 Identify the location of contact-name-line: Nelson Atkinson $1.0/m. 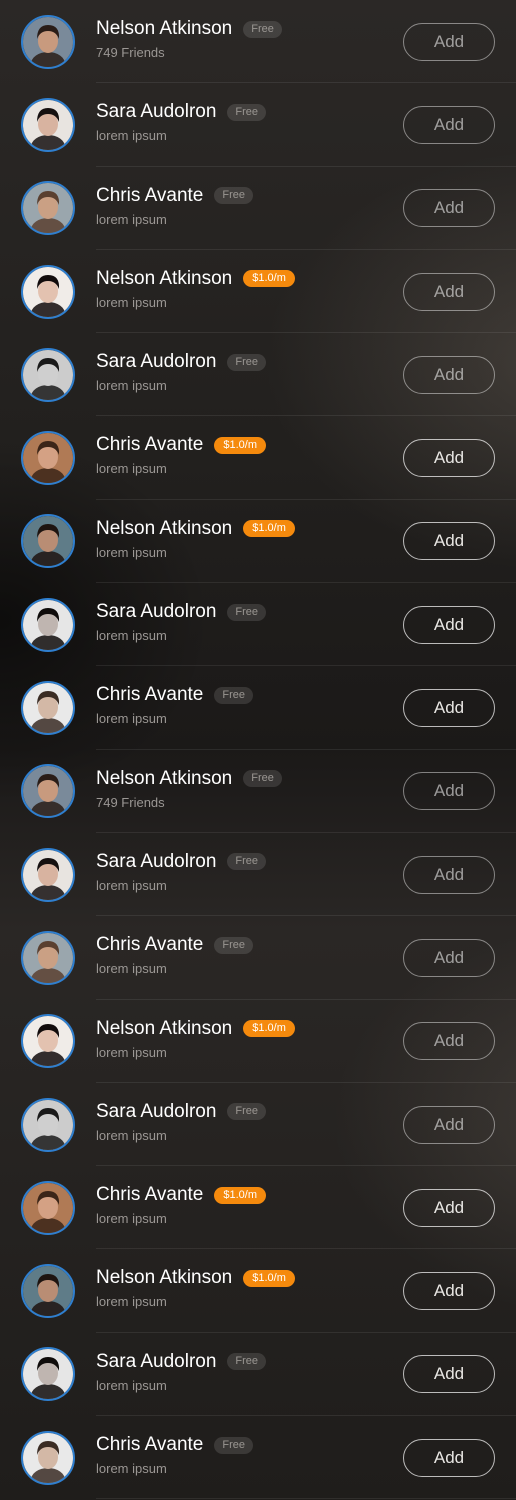
(195, 529).